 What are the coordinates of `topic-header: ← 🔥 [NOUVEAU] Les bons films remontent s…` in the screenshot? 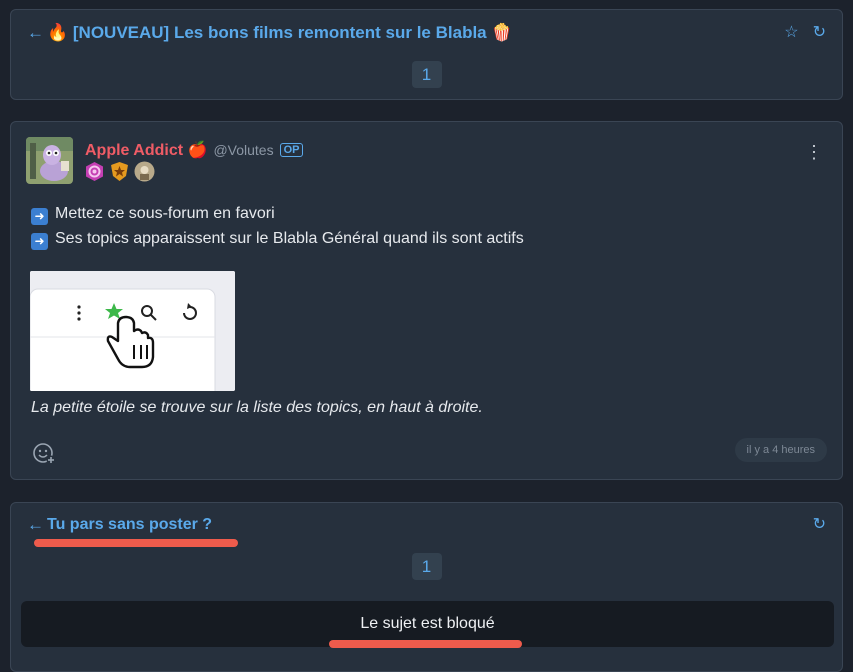 It's located at (426, 33).